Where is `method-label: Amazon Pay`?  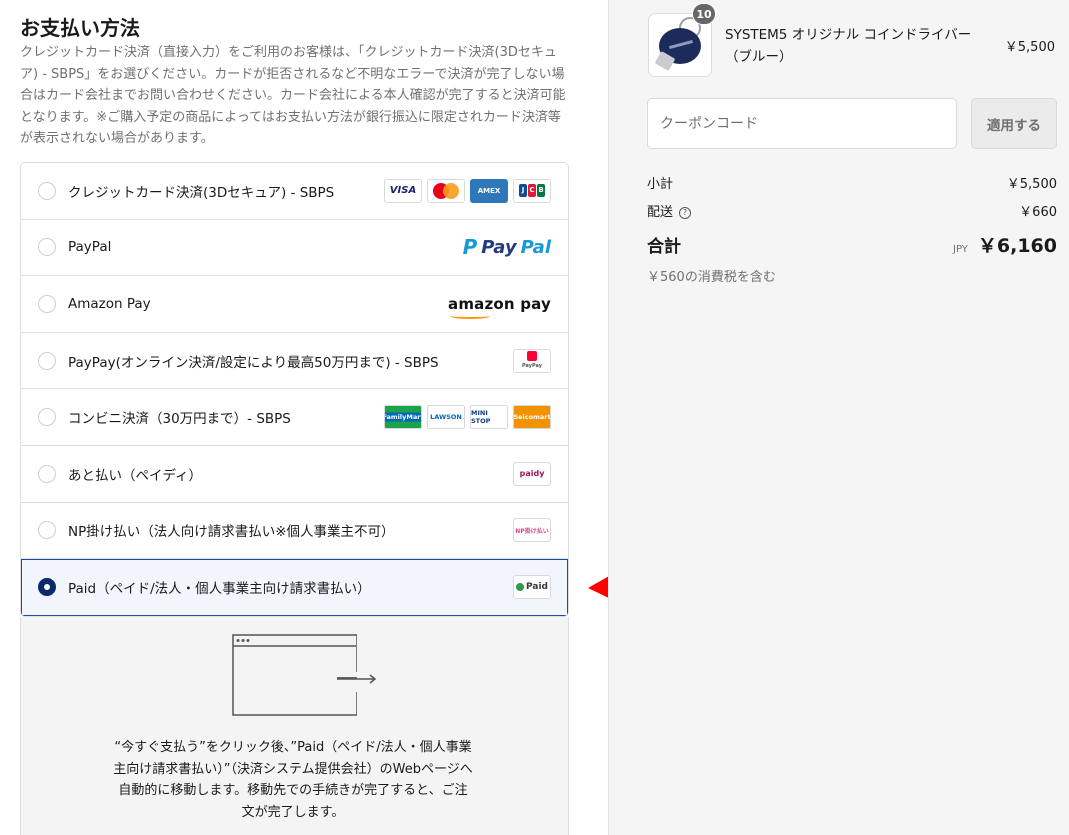 method-label: Amazon Pay is located at coordinates (109, 303).